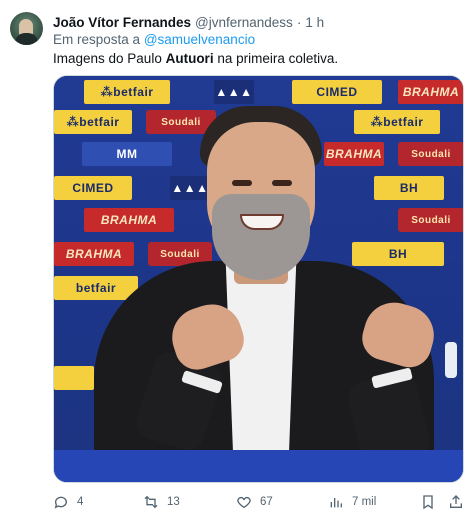 This screenshot has height=520, width=476. I want to click on person-eye-left, so click(242, 183).